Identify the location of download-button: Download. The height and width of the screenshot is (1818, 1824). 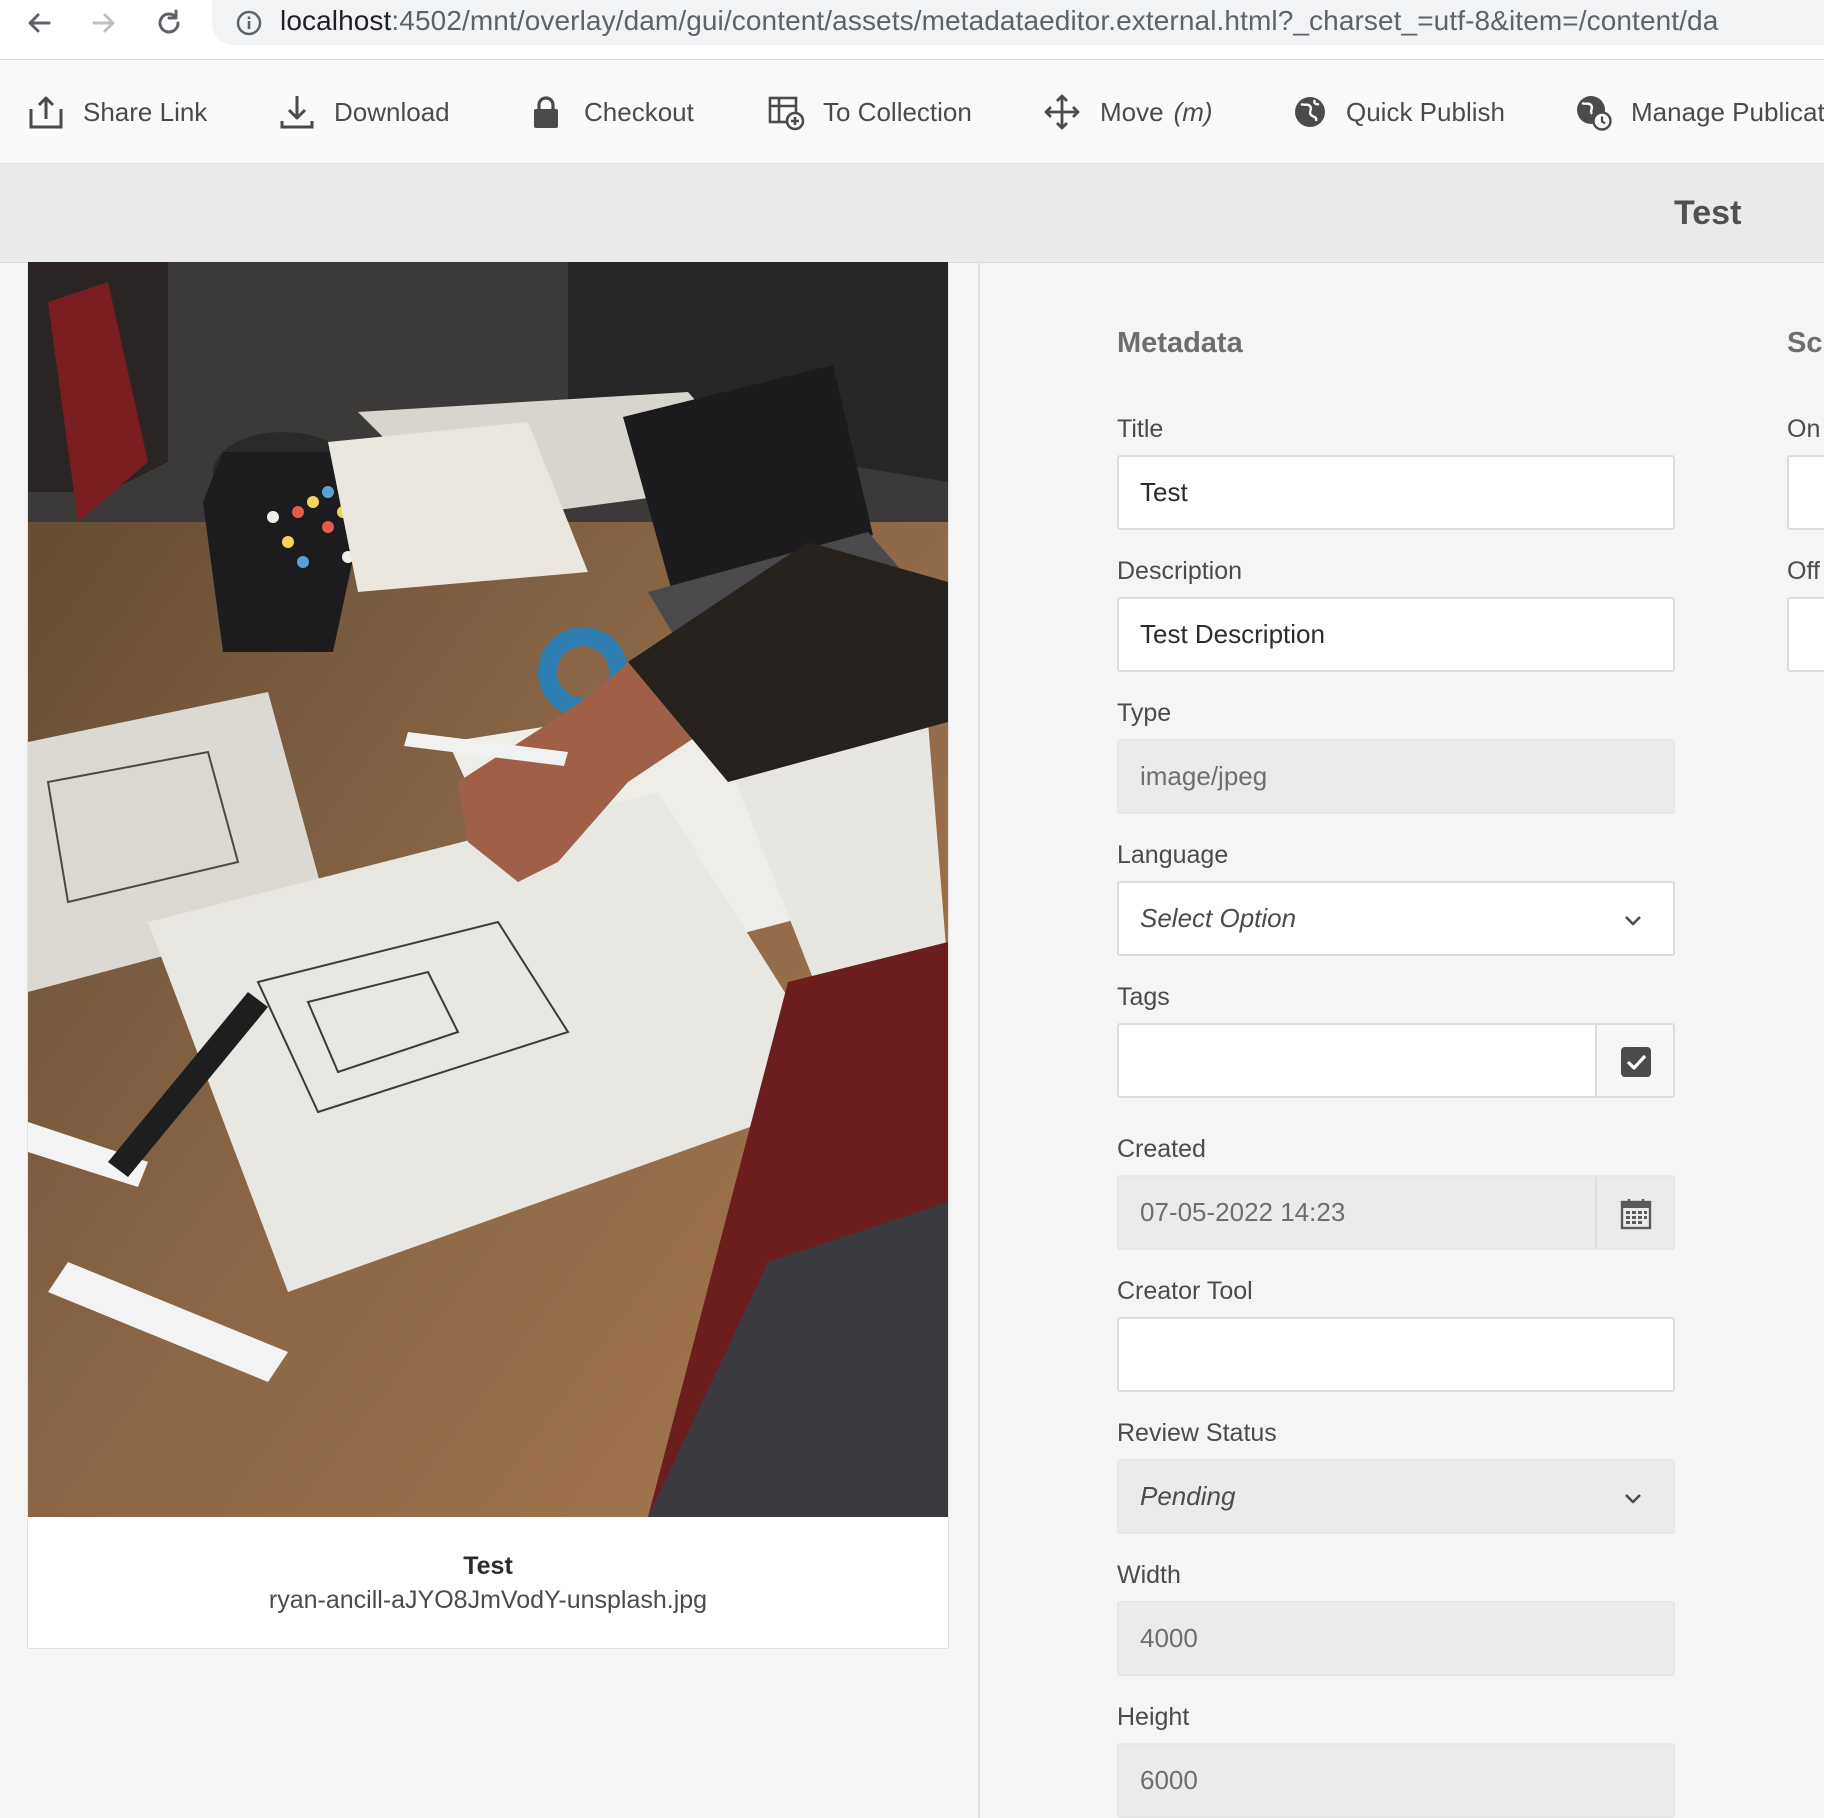
(364, 113).